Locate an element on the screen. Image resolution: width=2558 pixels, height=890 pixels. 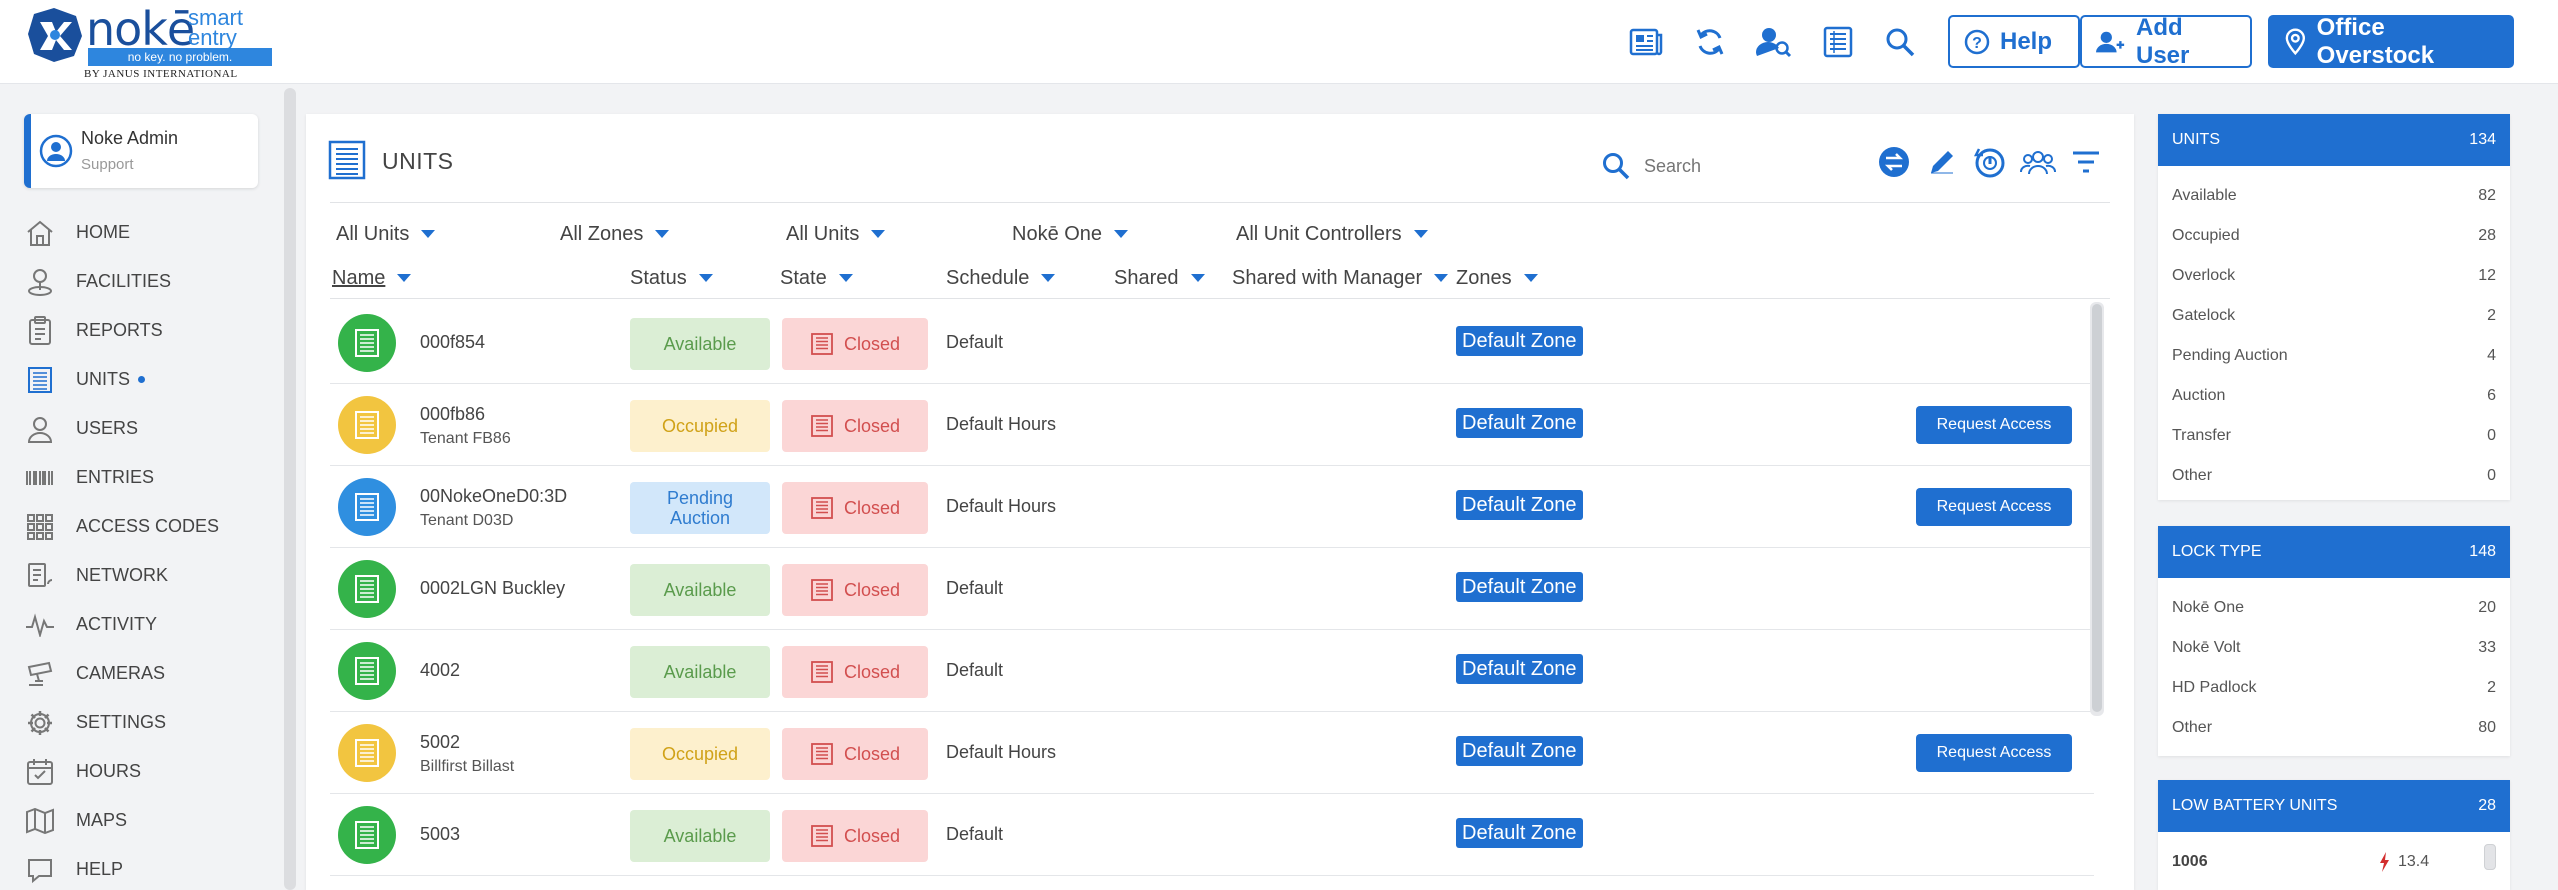
summary-row-other: Other 0 is located at coordinates (2334, 476).